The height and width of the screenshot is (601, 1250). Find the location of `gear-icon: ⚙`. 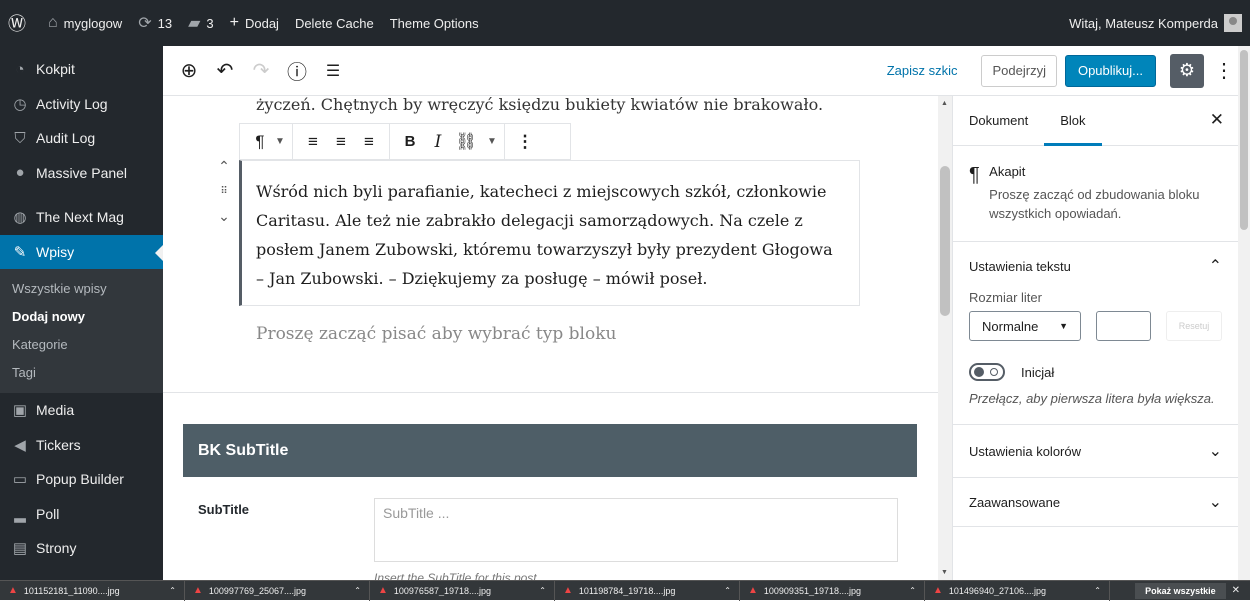

gear-icon: ⚙ is located at coordinates (1187, 70).